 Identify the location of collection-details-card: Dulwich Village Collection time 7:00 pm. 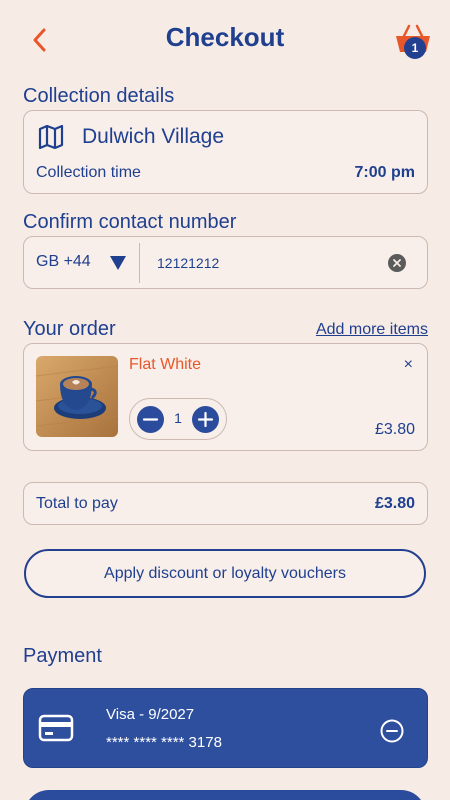
(225, 152).